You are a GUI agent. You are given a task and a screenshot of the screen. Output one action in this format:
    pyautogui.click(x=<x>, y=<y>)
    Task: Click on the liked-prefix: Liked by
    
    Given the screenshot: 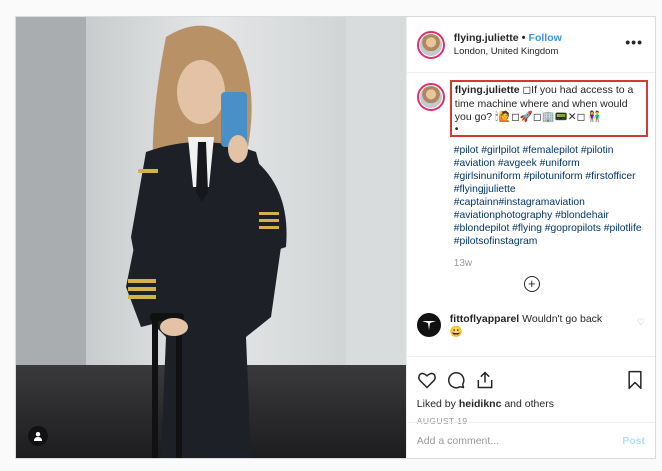 What is the action you would take?
    pyautogui.click(x=436, y=404)
    